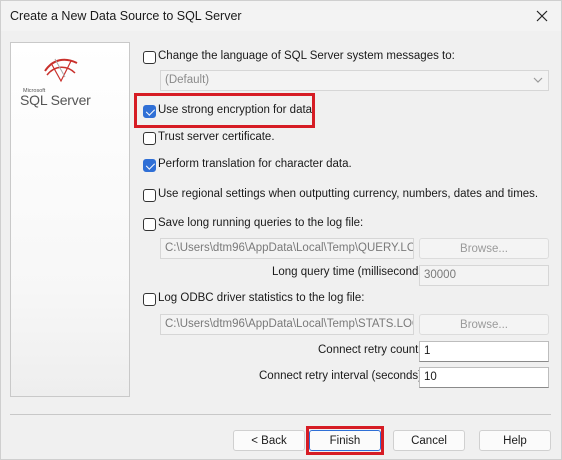  What do you see at coordinates (281, 16) in the screenshot?
I see `title-bar: Create a New Data Source to SQL Server` at bounding box center [281, 16].